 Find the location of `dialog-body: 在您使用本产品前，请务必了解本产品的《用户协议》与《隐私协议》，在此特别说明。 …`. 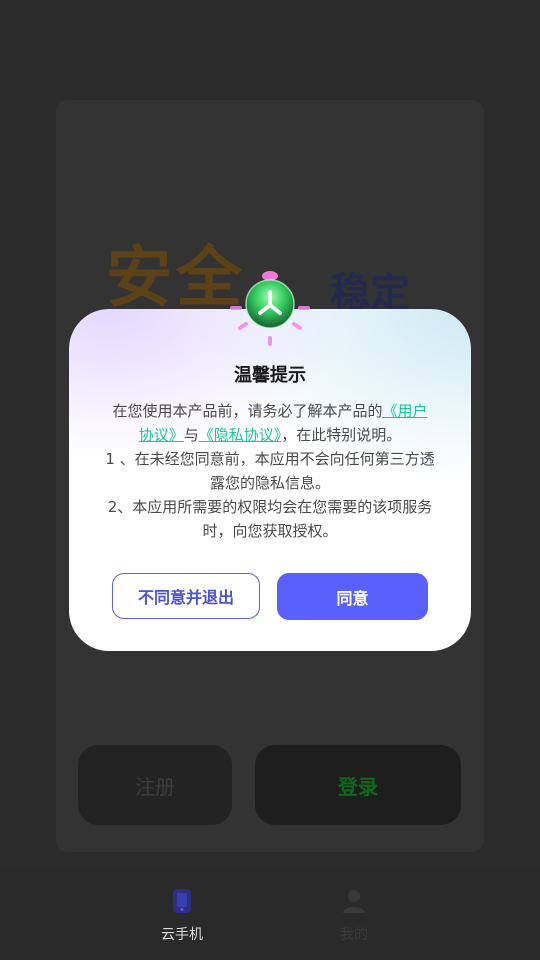

dialog-body: 在您使用本产品前，请务必了解本产品的《用户协议》与《隐私协议》，在此特别说明。 … is located at coordinates (270, 471).